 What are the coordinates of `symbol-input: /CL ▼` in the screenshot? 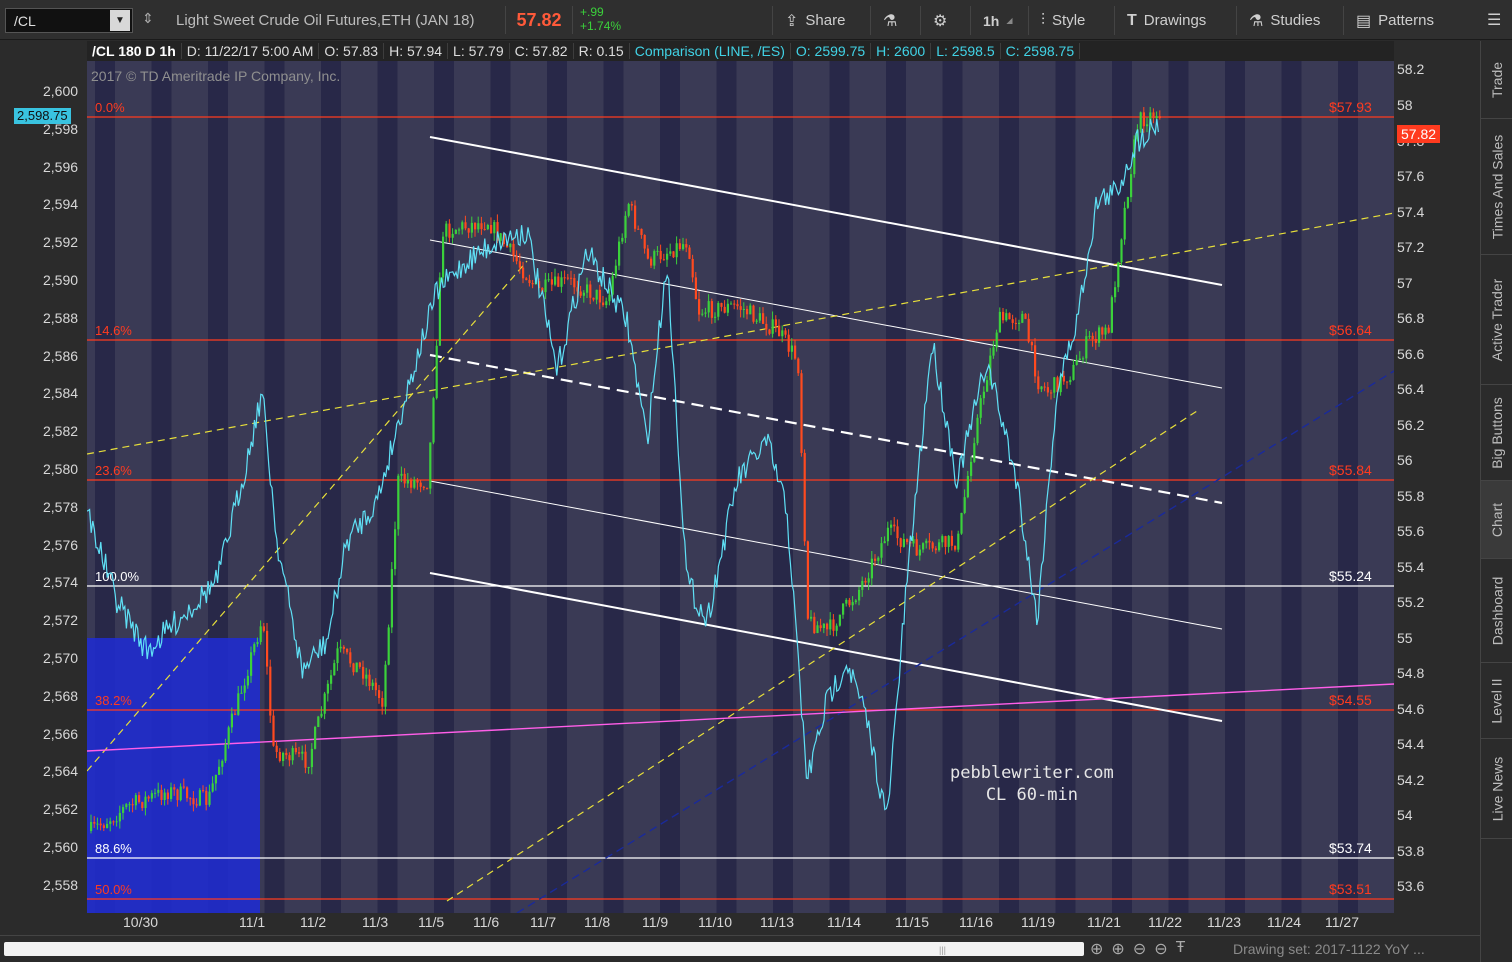 It's located at (69, 20).